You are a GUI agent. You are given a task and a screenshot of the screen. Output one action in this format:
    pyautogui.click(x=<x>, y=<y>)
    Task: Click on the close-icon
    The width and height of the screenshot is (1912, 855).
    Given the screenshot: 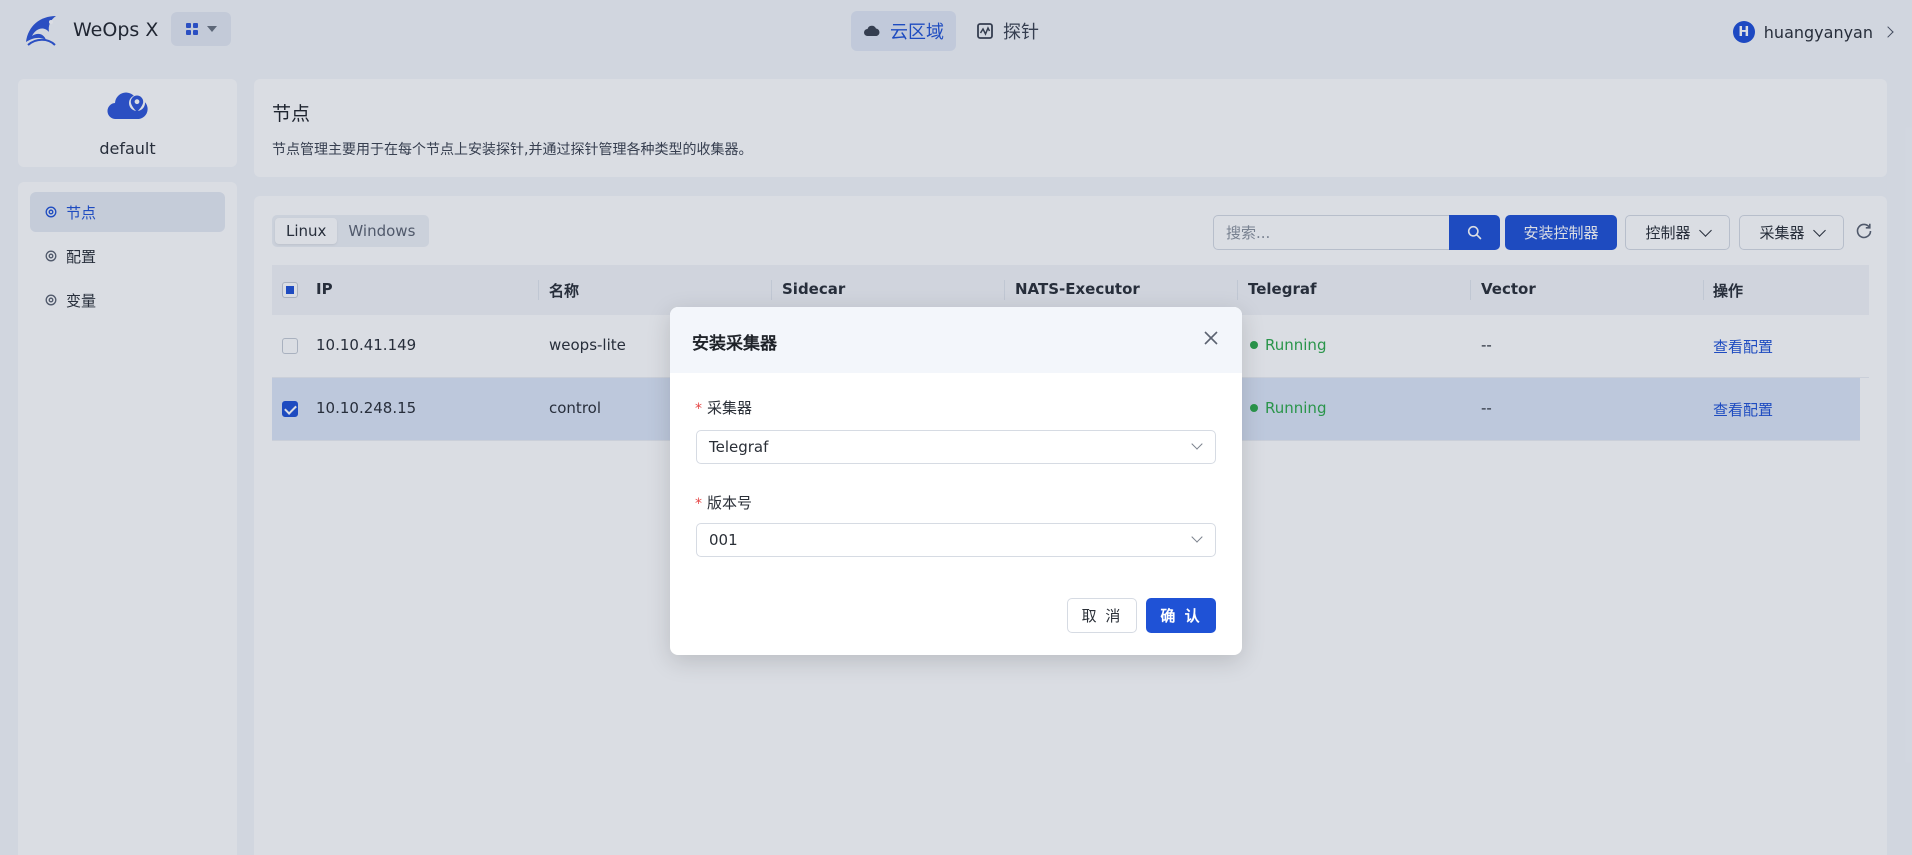 What is the action you would take?
    pyautogui.click(x=1211, y=338)
    